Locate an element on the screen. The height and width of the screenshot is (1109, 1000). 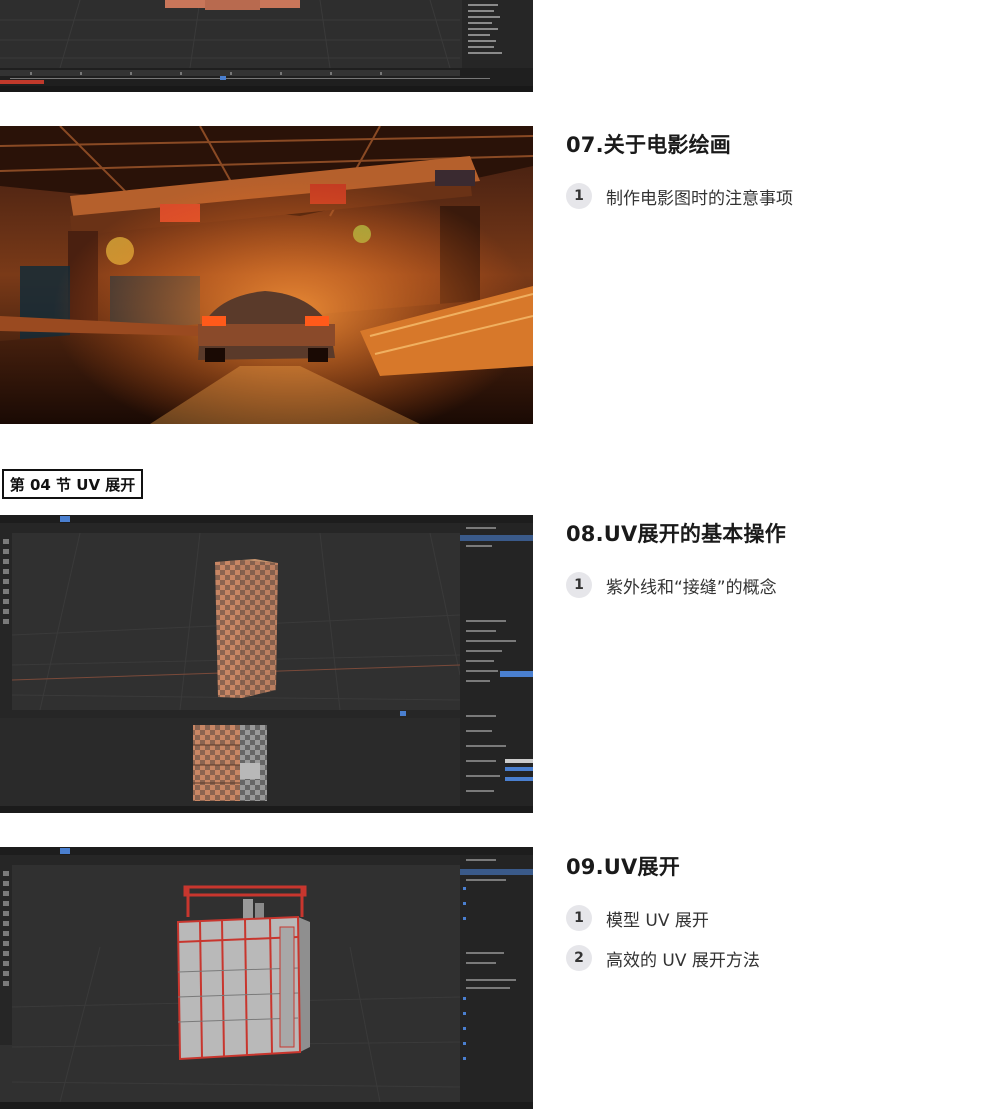
blender-uv-screenshot is located at coordinates (266, 664).